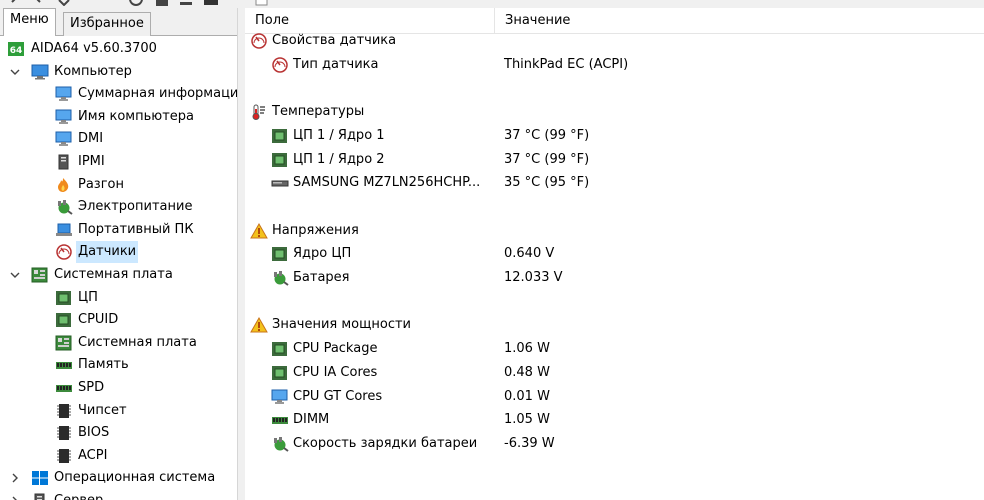 This screenshot has height=500, width=984. What do you see at coordinates (136, 229) in the screenshot?
I see `tree-item-label: Портативный ПК` at bounding box center [136, 229].